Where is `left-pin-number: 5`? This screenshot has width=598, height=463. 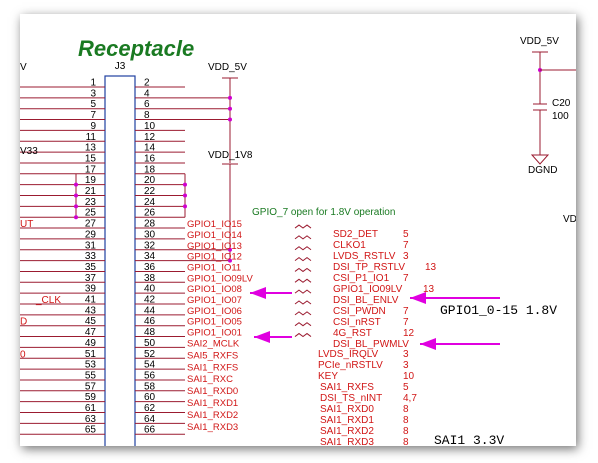
left-pin-number: 5 is located at coordinates (93, 104).